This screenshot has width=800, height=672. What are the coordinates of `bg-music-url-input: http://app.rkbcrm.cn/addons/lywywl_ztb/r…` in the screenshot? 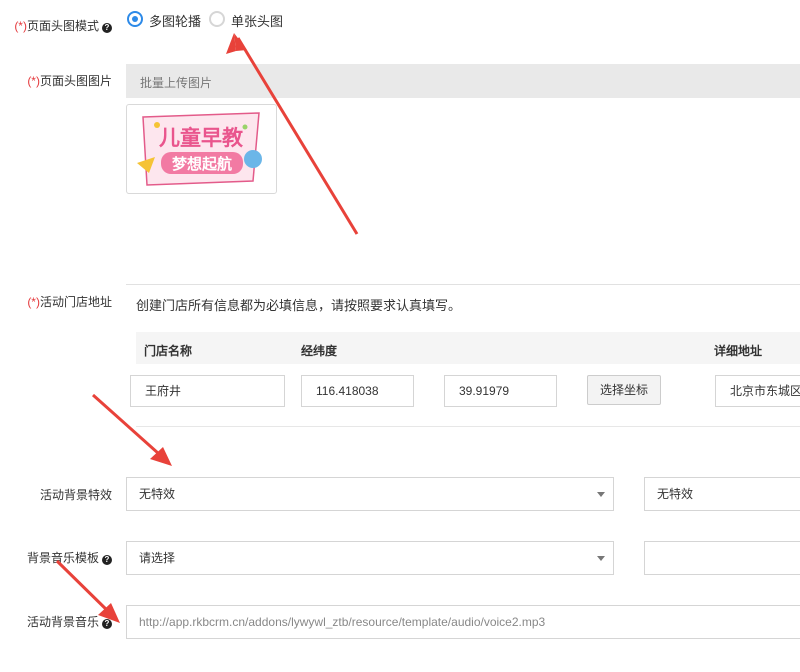 It's located at (463, 622).